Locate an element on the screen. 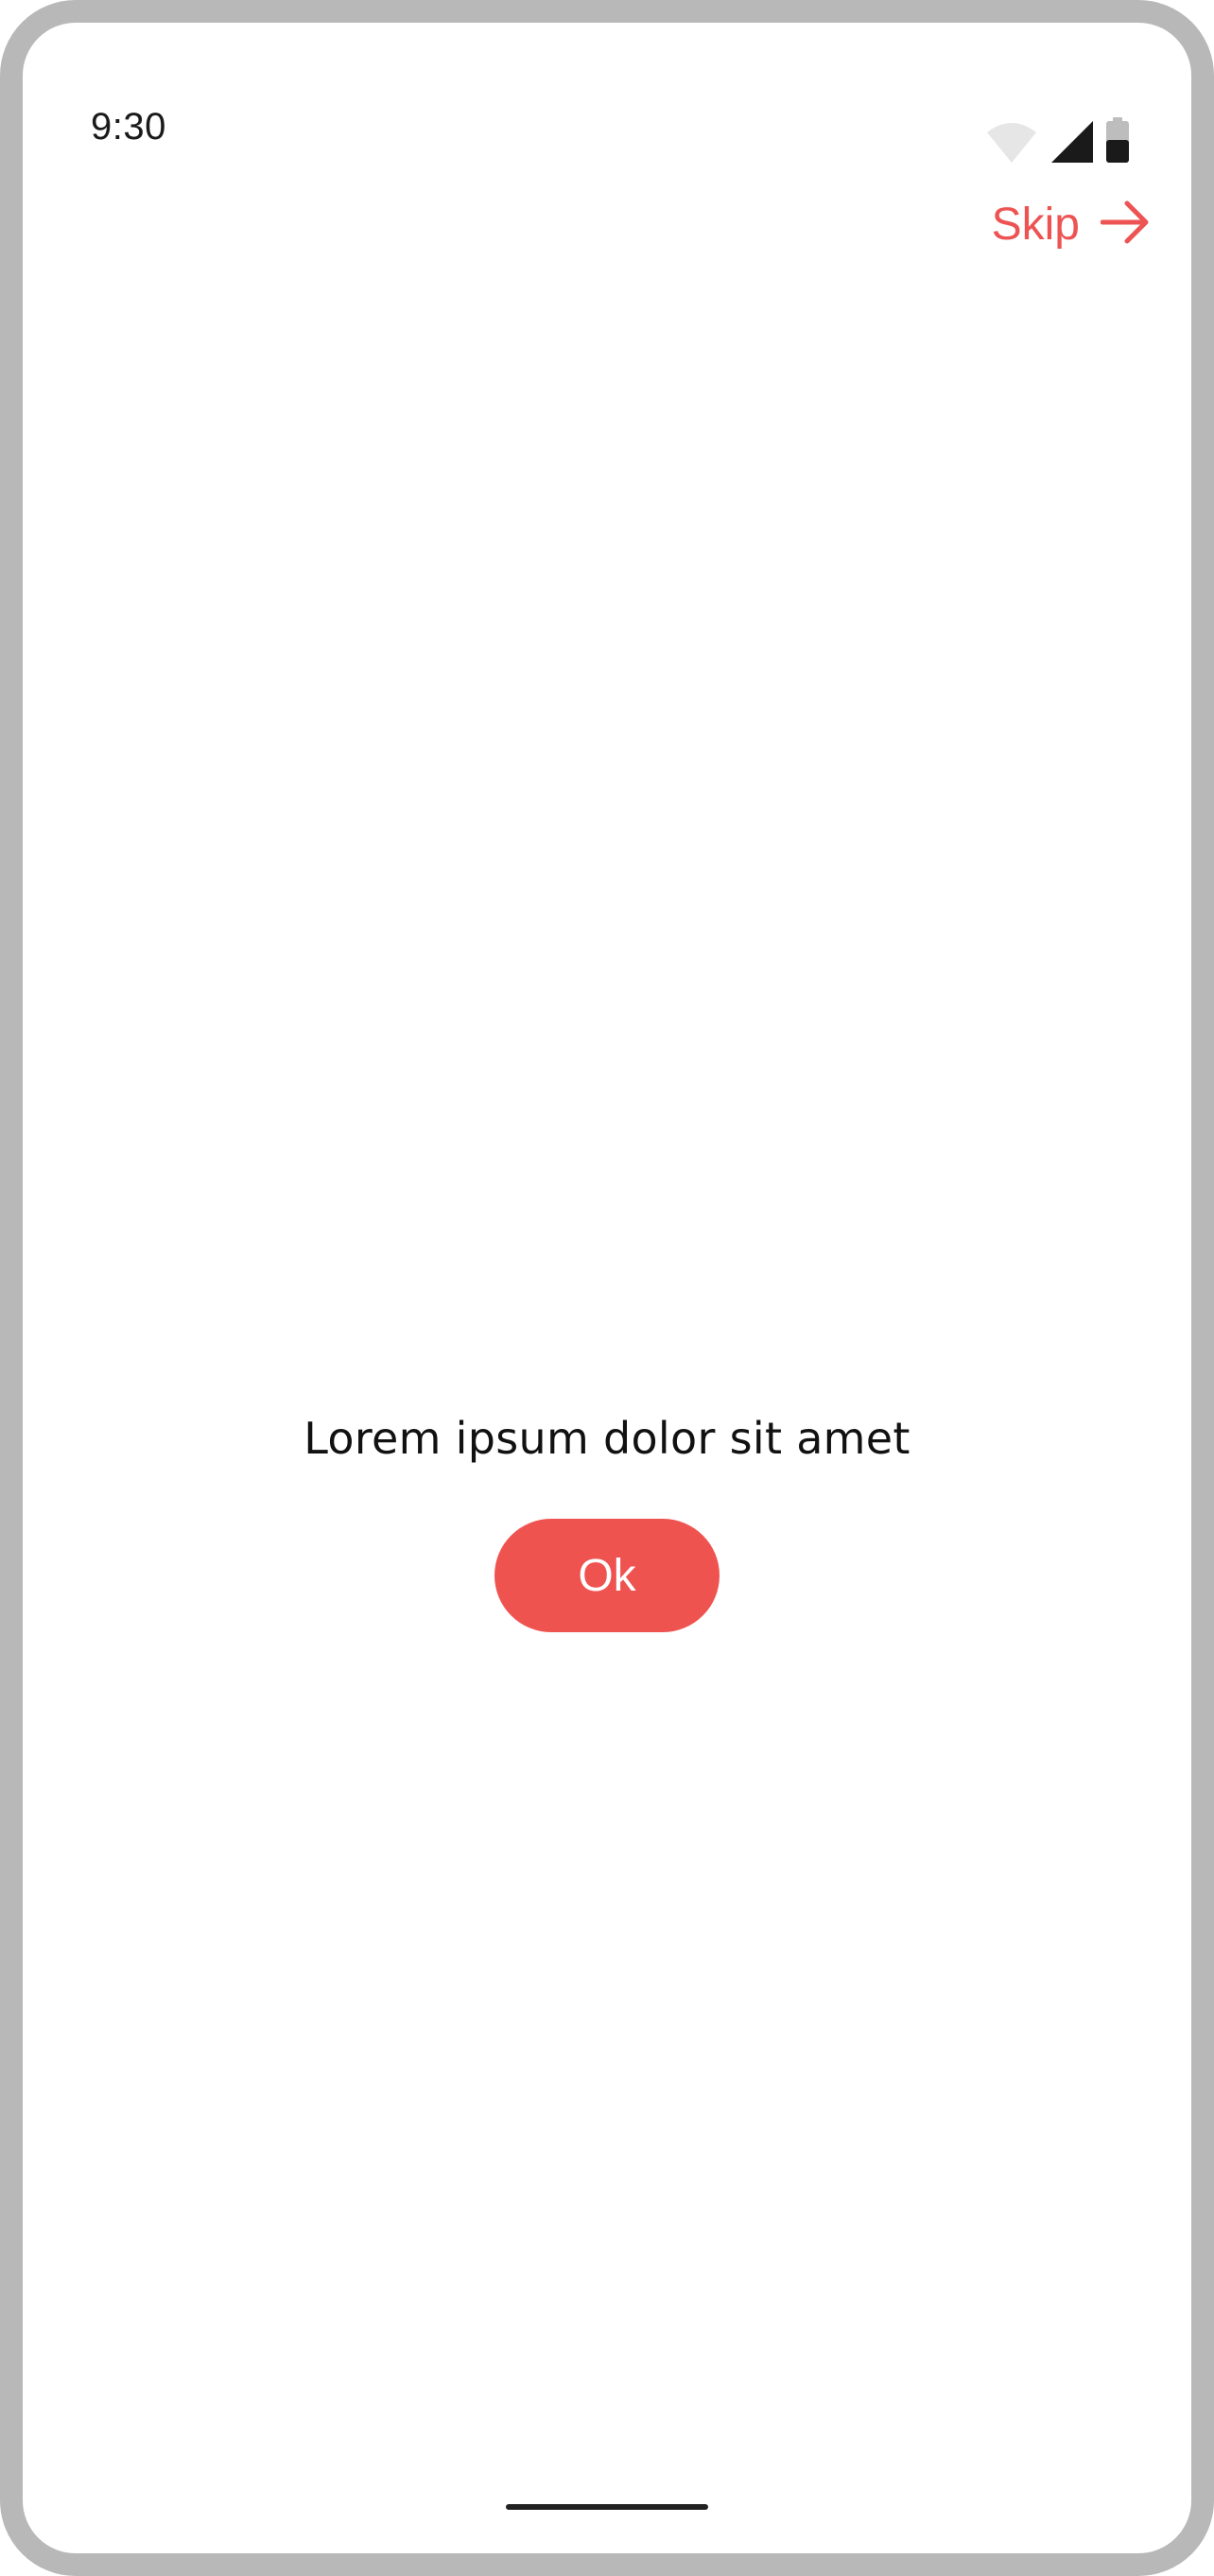 The height and width of the screenshot is (2576, 1214). ok-button: Ok is located at coordinates (607, 1575).